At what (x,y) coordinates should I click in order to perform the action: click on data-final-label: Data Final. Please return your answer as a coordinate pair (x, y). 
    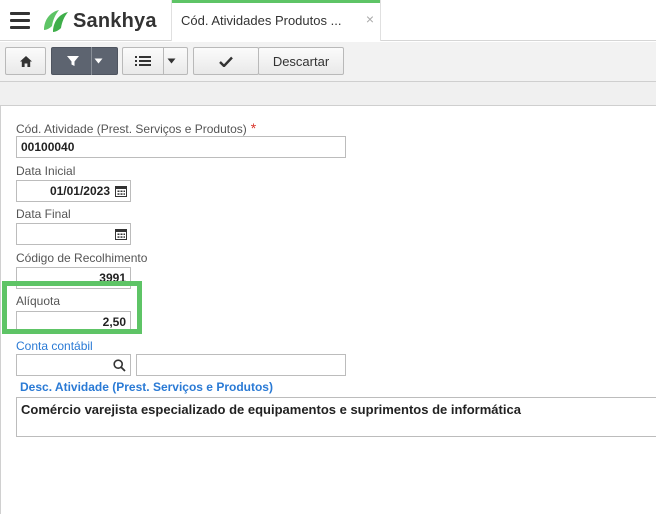
    Looking at the image, I should click on (43, 214).